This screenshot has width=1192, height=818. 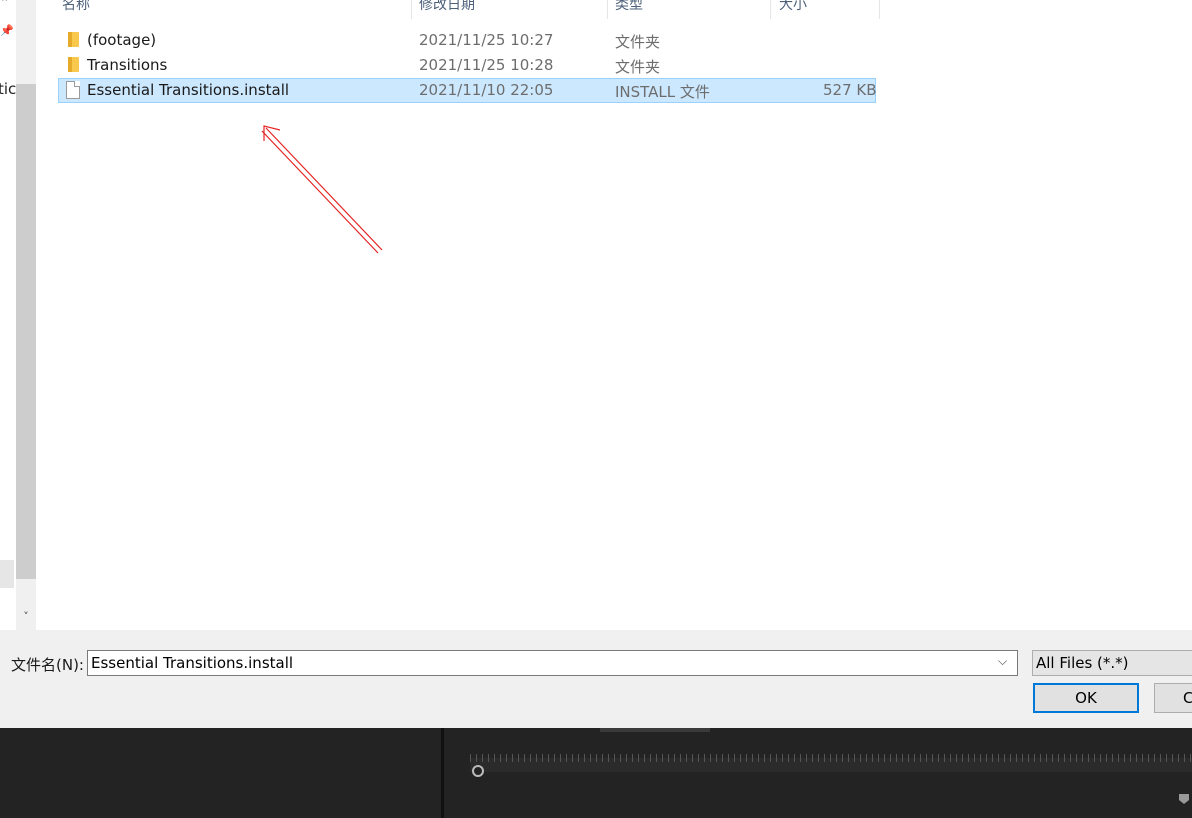 I want to click on chevron-up-icon: ⌃, so click(x=4, y=4).